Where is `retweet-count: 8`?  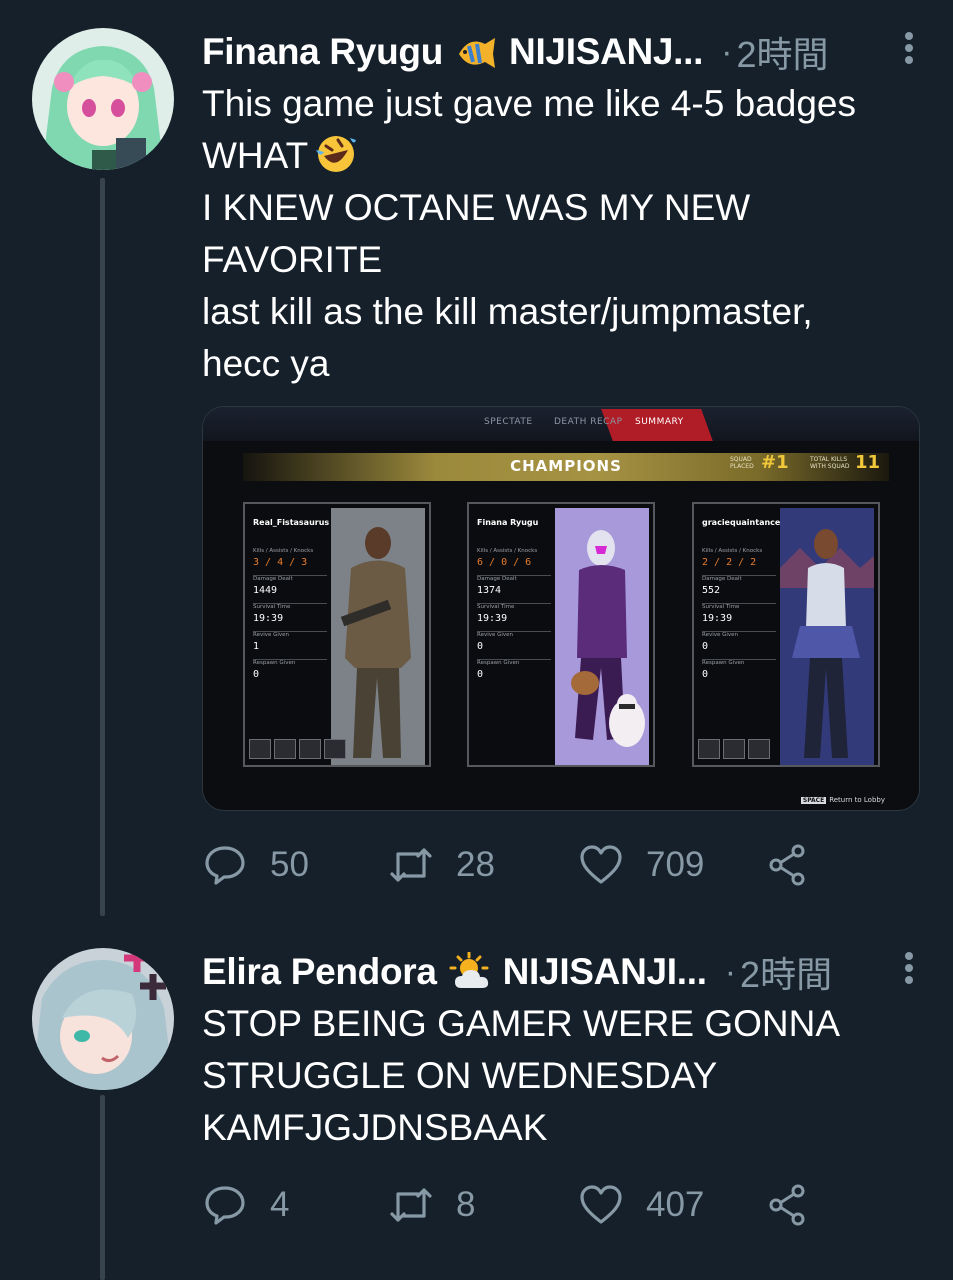 retweet-count: 8 is located at coordinates (466, 1204).